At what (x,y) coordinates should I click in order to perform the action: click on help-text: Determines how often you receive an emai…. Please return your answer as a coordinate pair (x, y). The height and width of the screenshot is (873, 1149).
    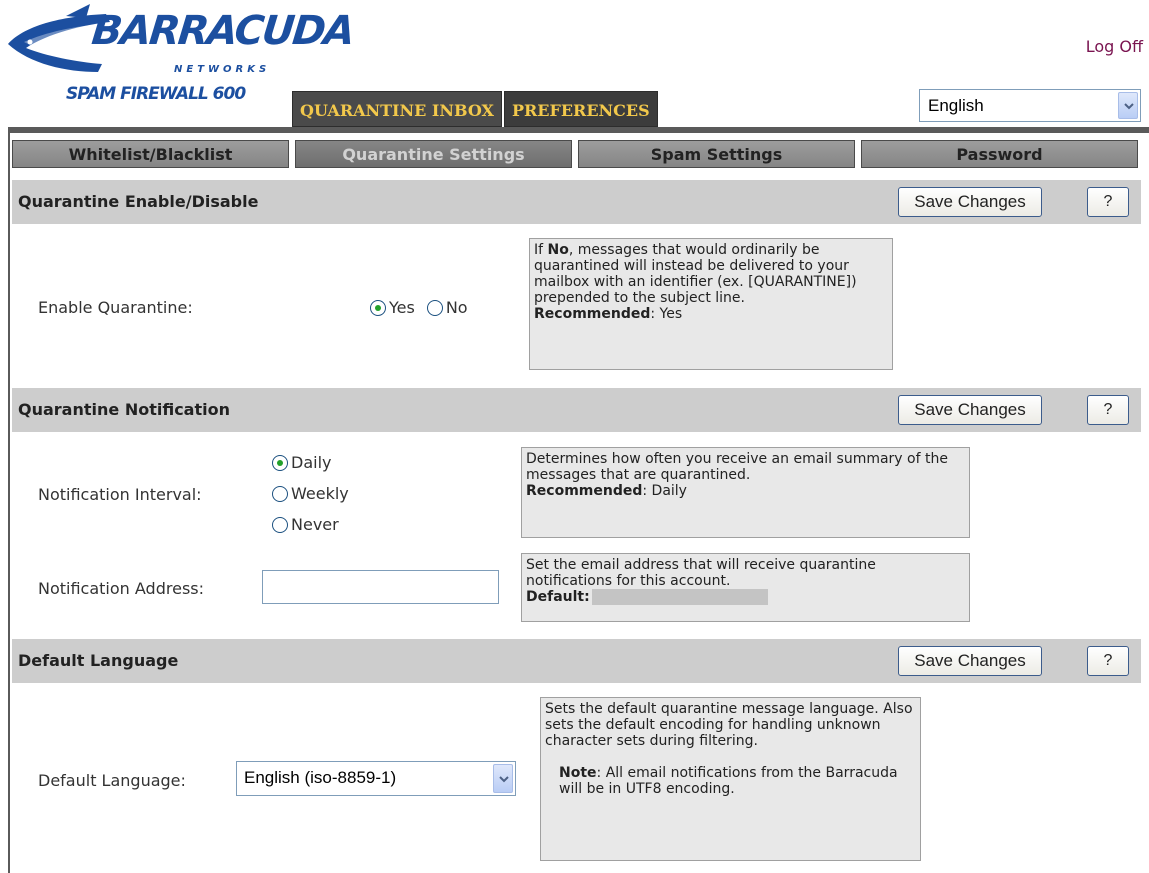
    Looking at the image, I should click on (737, 467).